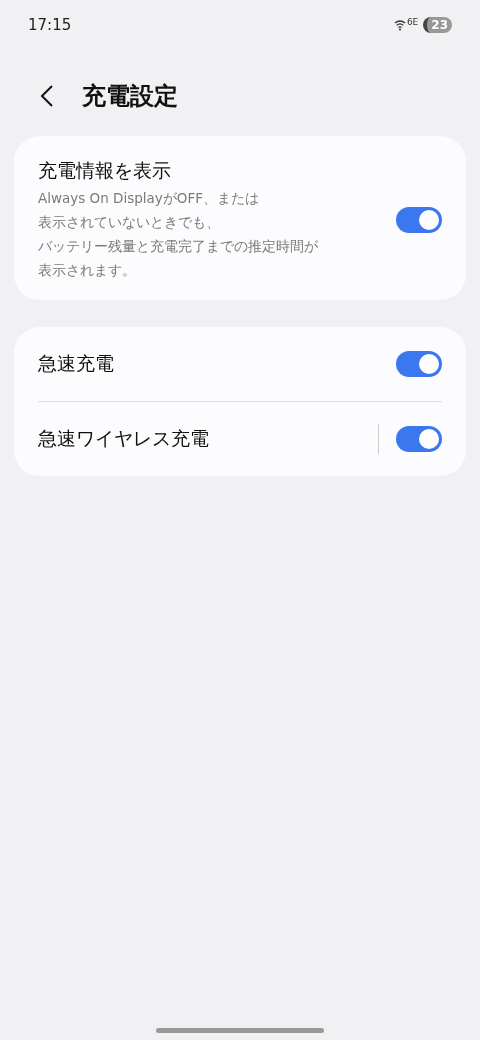 The width and height of the screenshot is (480, 1040). I want to click on setting-label: 充電情報を表示, so click(105, 170).